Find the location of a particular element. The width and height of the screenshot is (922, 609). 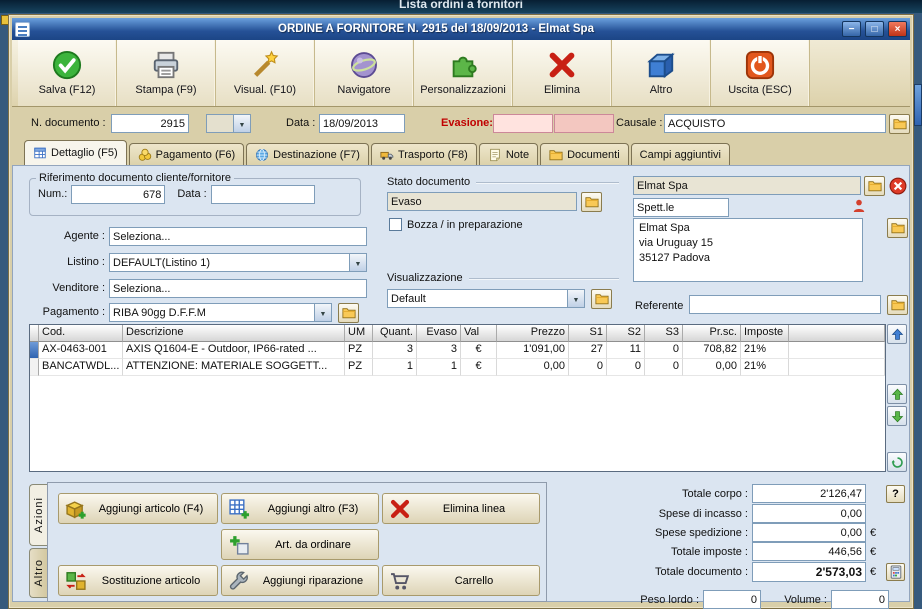

tab-note: Note is located at coordinates (508, 154).